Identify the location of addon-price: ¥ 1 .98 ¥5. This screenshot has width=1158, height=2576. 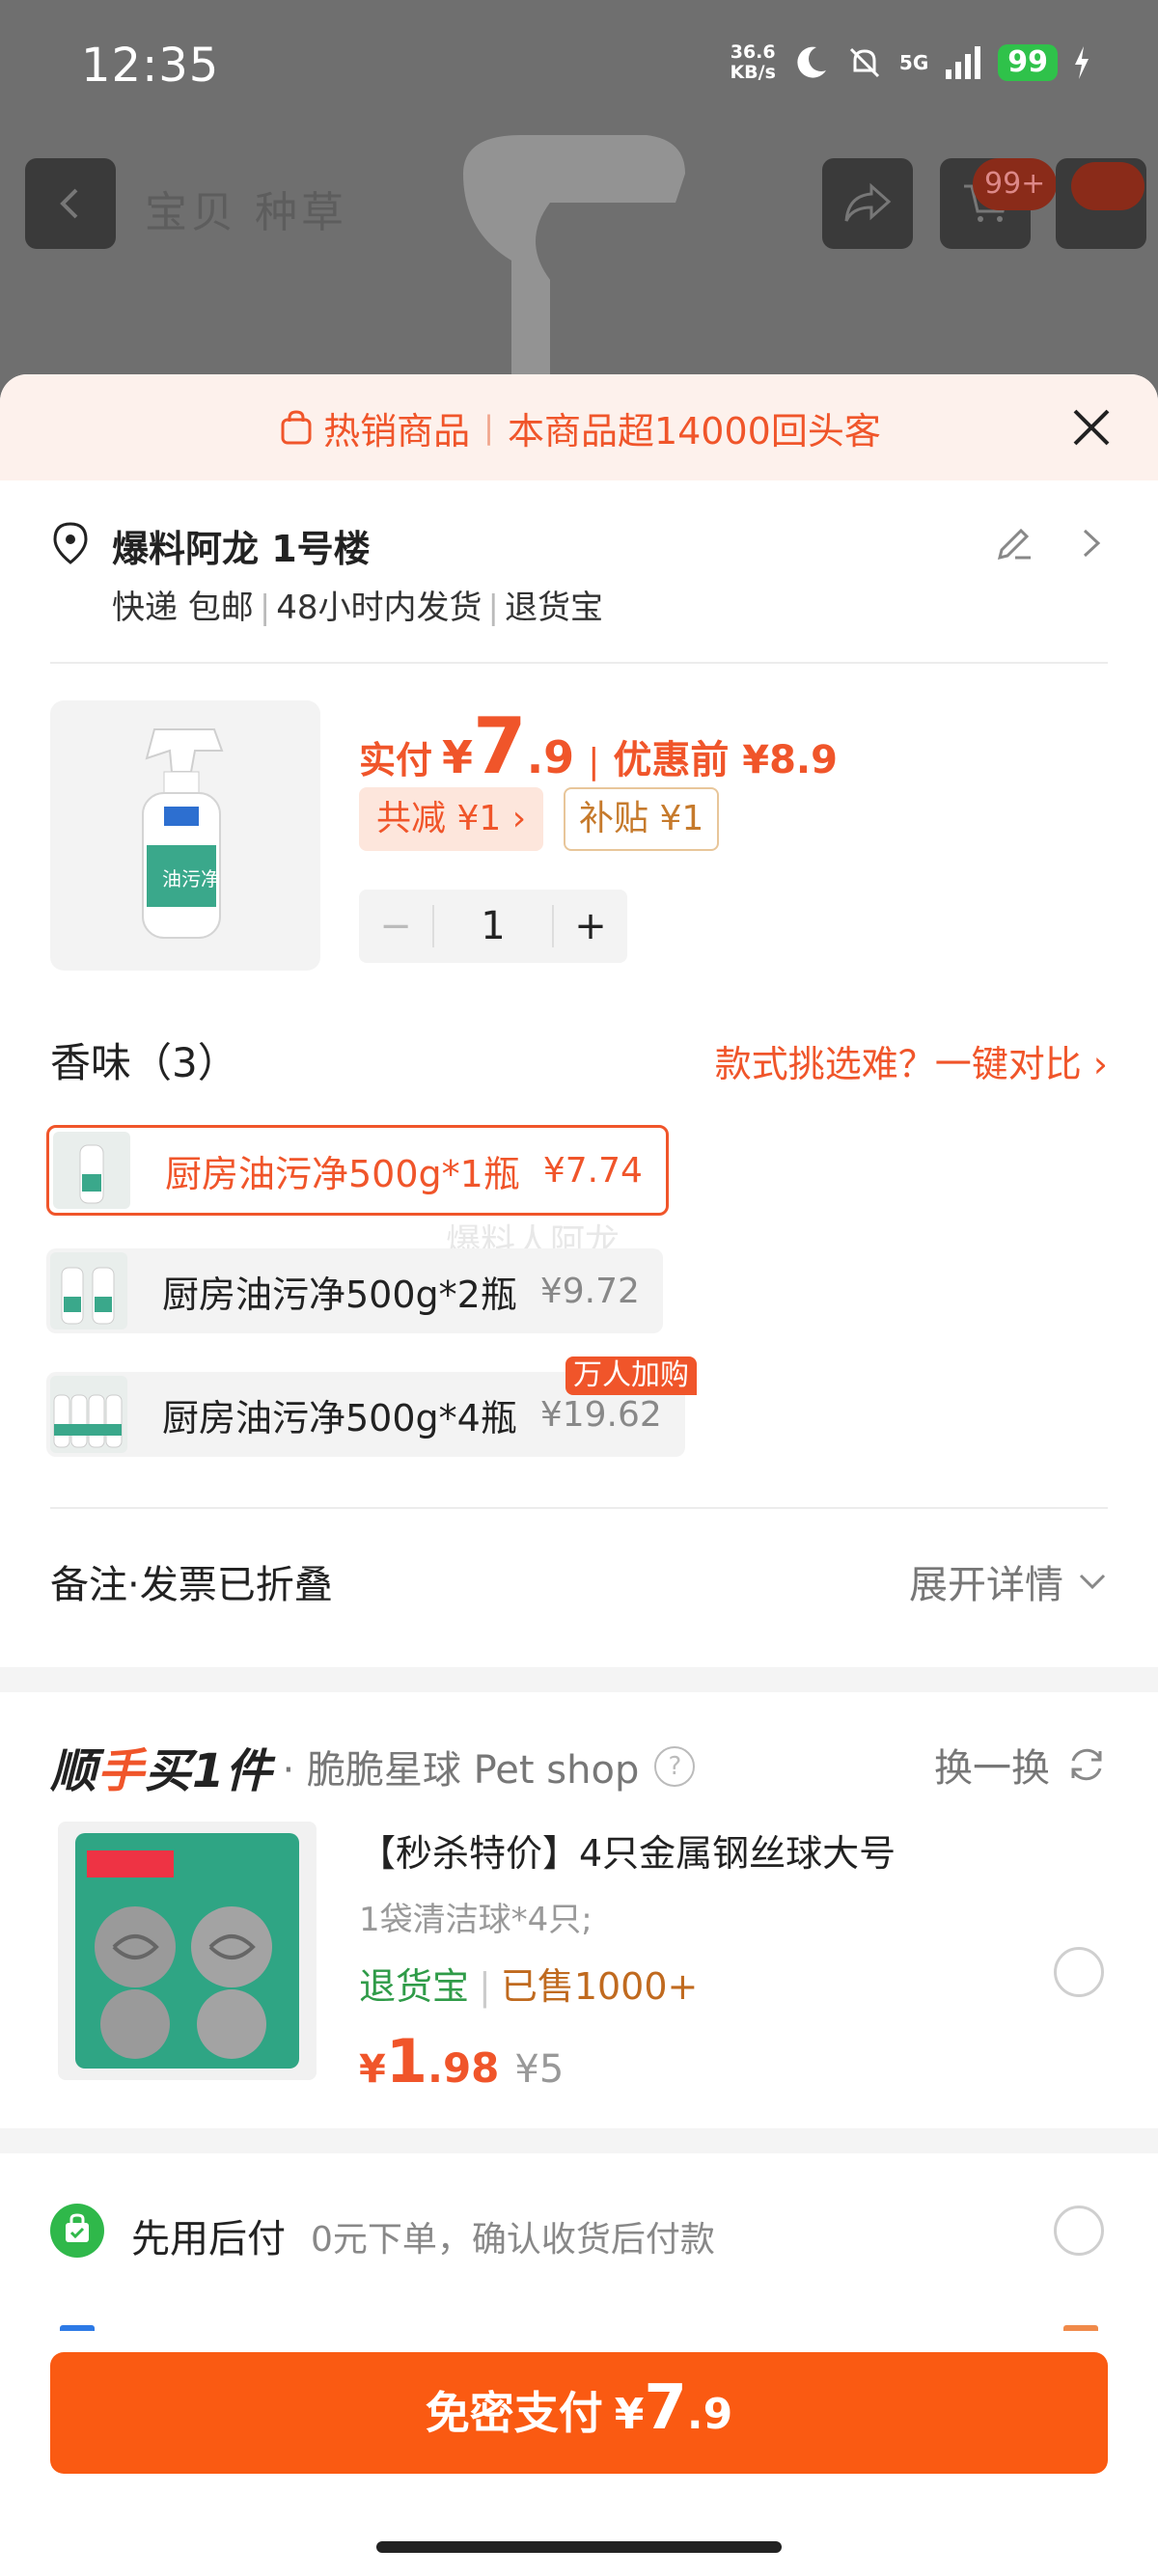
(462, 2061).